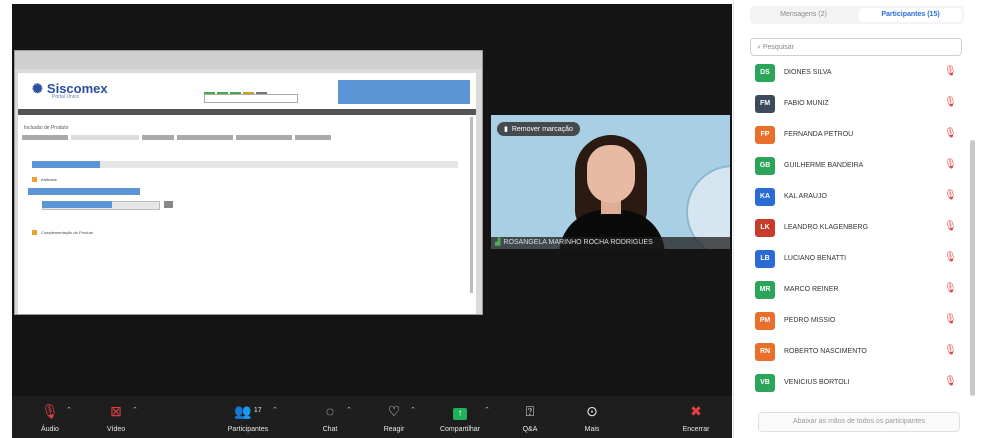  What do you see at coordinates (910, 15) in the screenshot?
I see `tab-participants: Participantes (15)` at bounding box center [910, 15].